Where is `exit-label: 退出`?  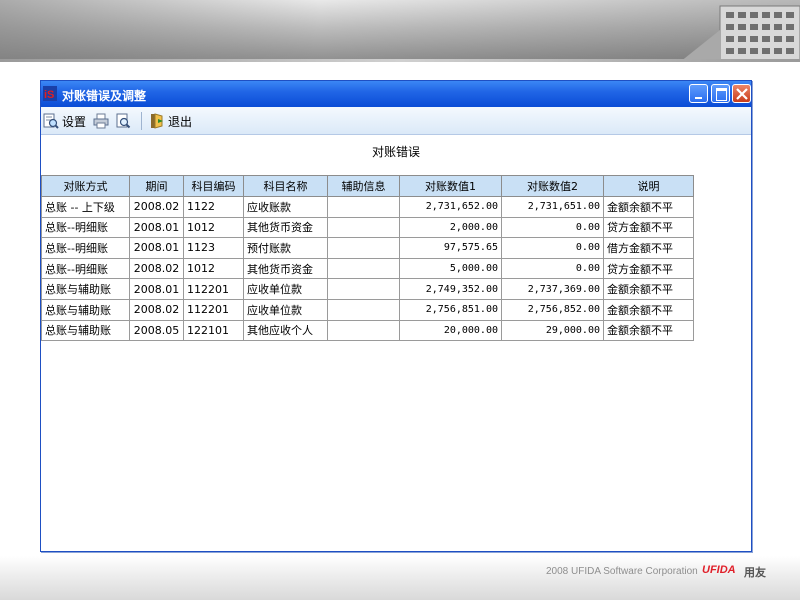 exit-label: 退出 is located at coordinates (180, 121).